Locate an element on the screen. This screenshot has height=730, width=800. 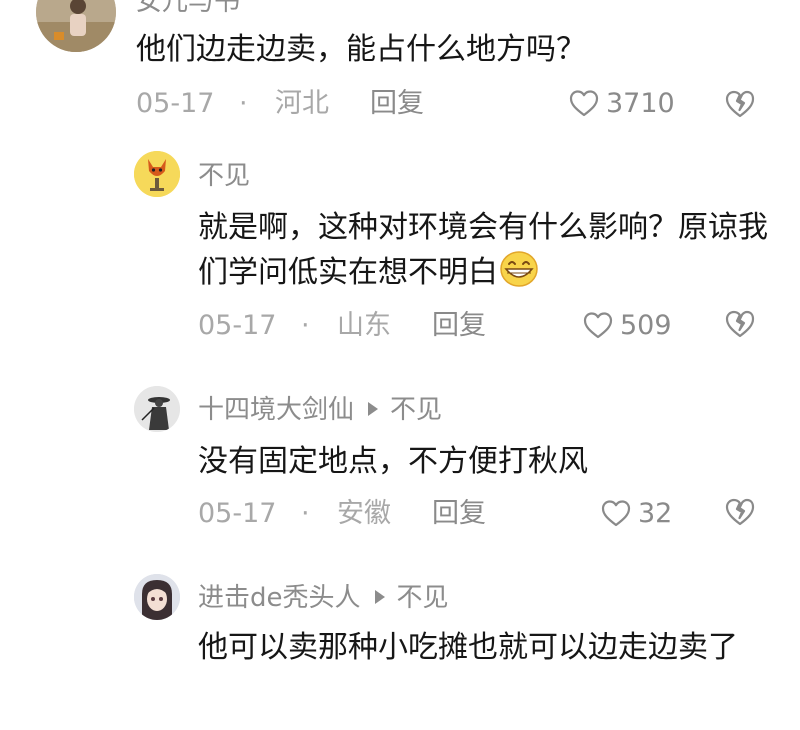
reply-to-name: 不见 is located at coordinates (423, 598).